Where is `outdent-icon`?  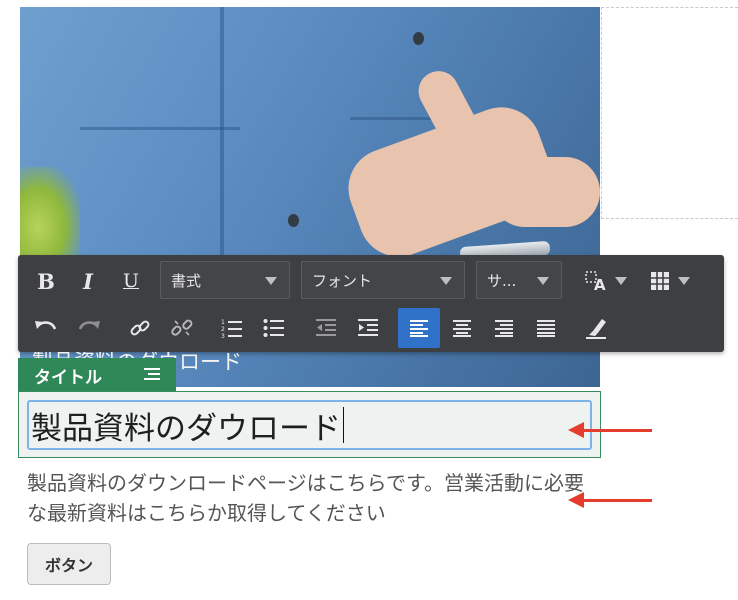
outdent-icon is located at coordinates (326, 328).